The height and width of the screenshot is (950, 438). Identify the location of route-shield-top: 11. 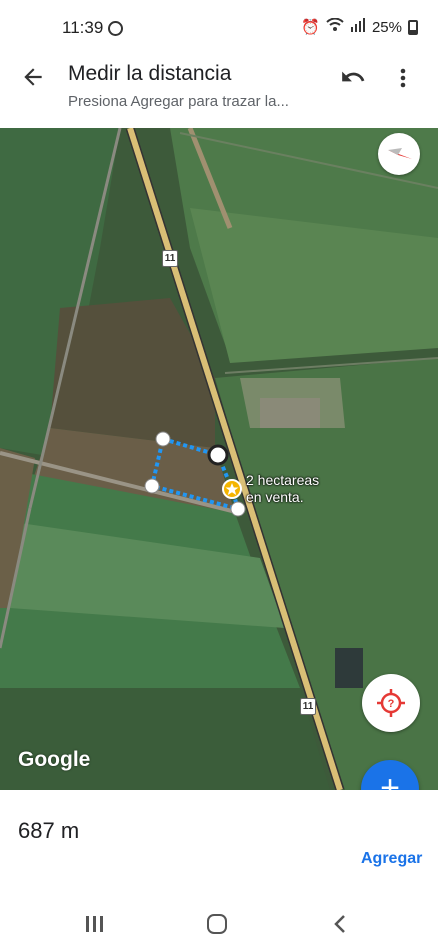
(170, 258).